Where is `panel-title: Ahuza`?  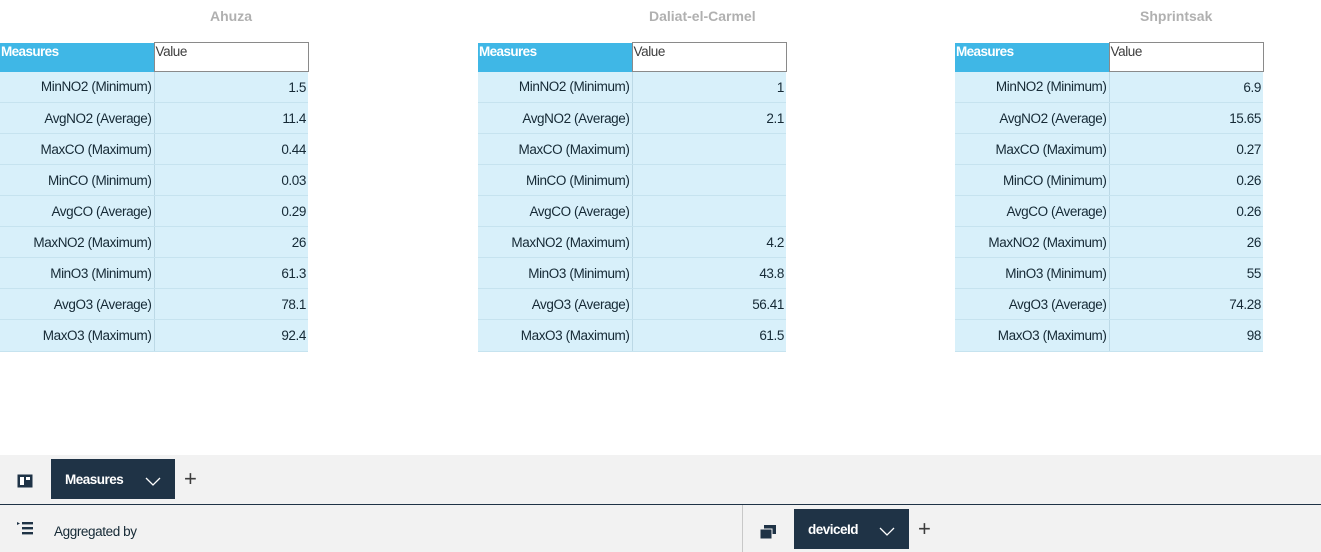 panel-title: Ahuza is located at coordinates (231, 16).